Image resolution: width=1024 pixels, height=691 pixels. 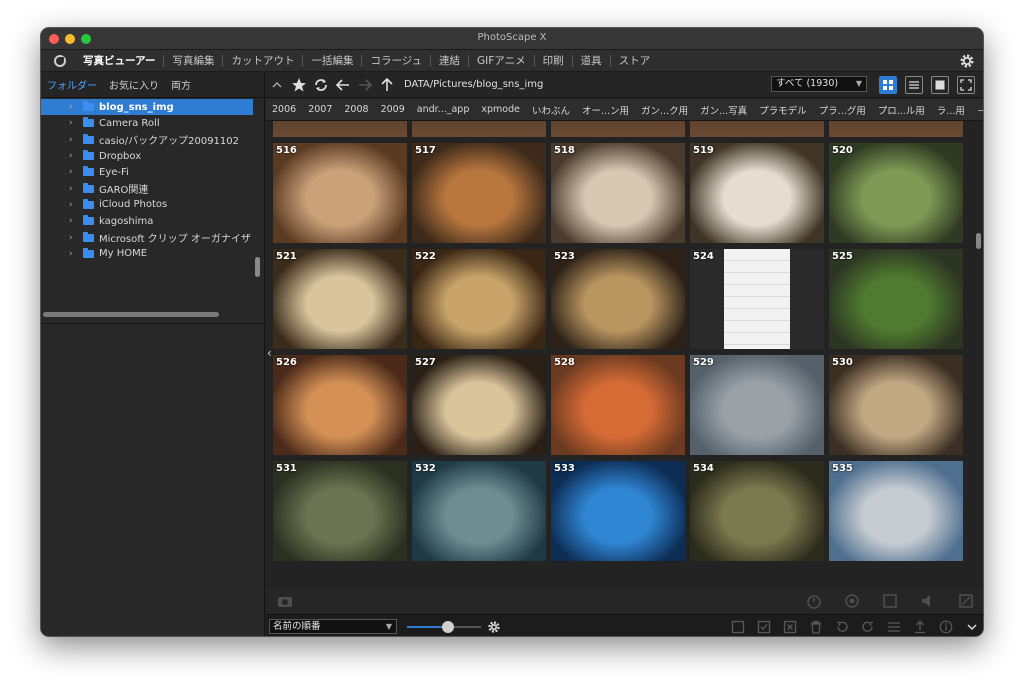 What do you see at coordinates (340, 299) in the screenshot?
I see `thumbnail: 521` at bounding box center [340, 299].